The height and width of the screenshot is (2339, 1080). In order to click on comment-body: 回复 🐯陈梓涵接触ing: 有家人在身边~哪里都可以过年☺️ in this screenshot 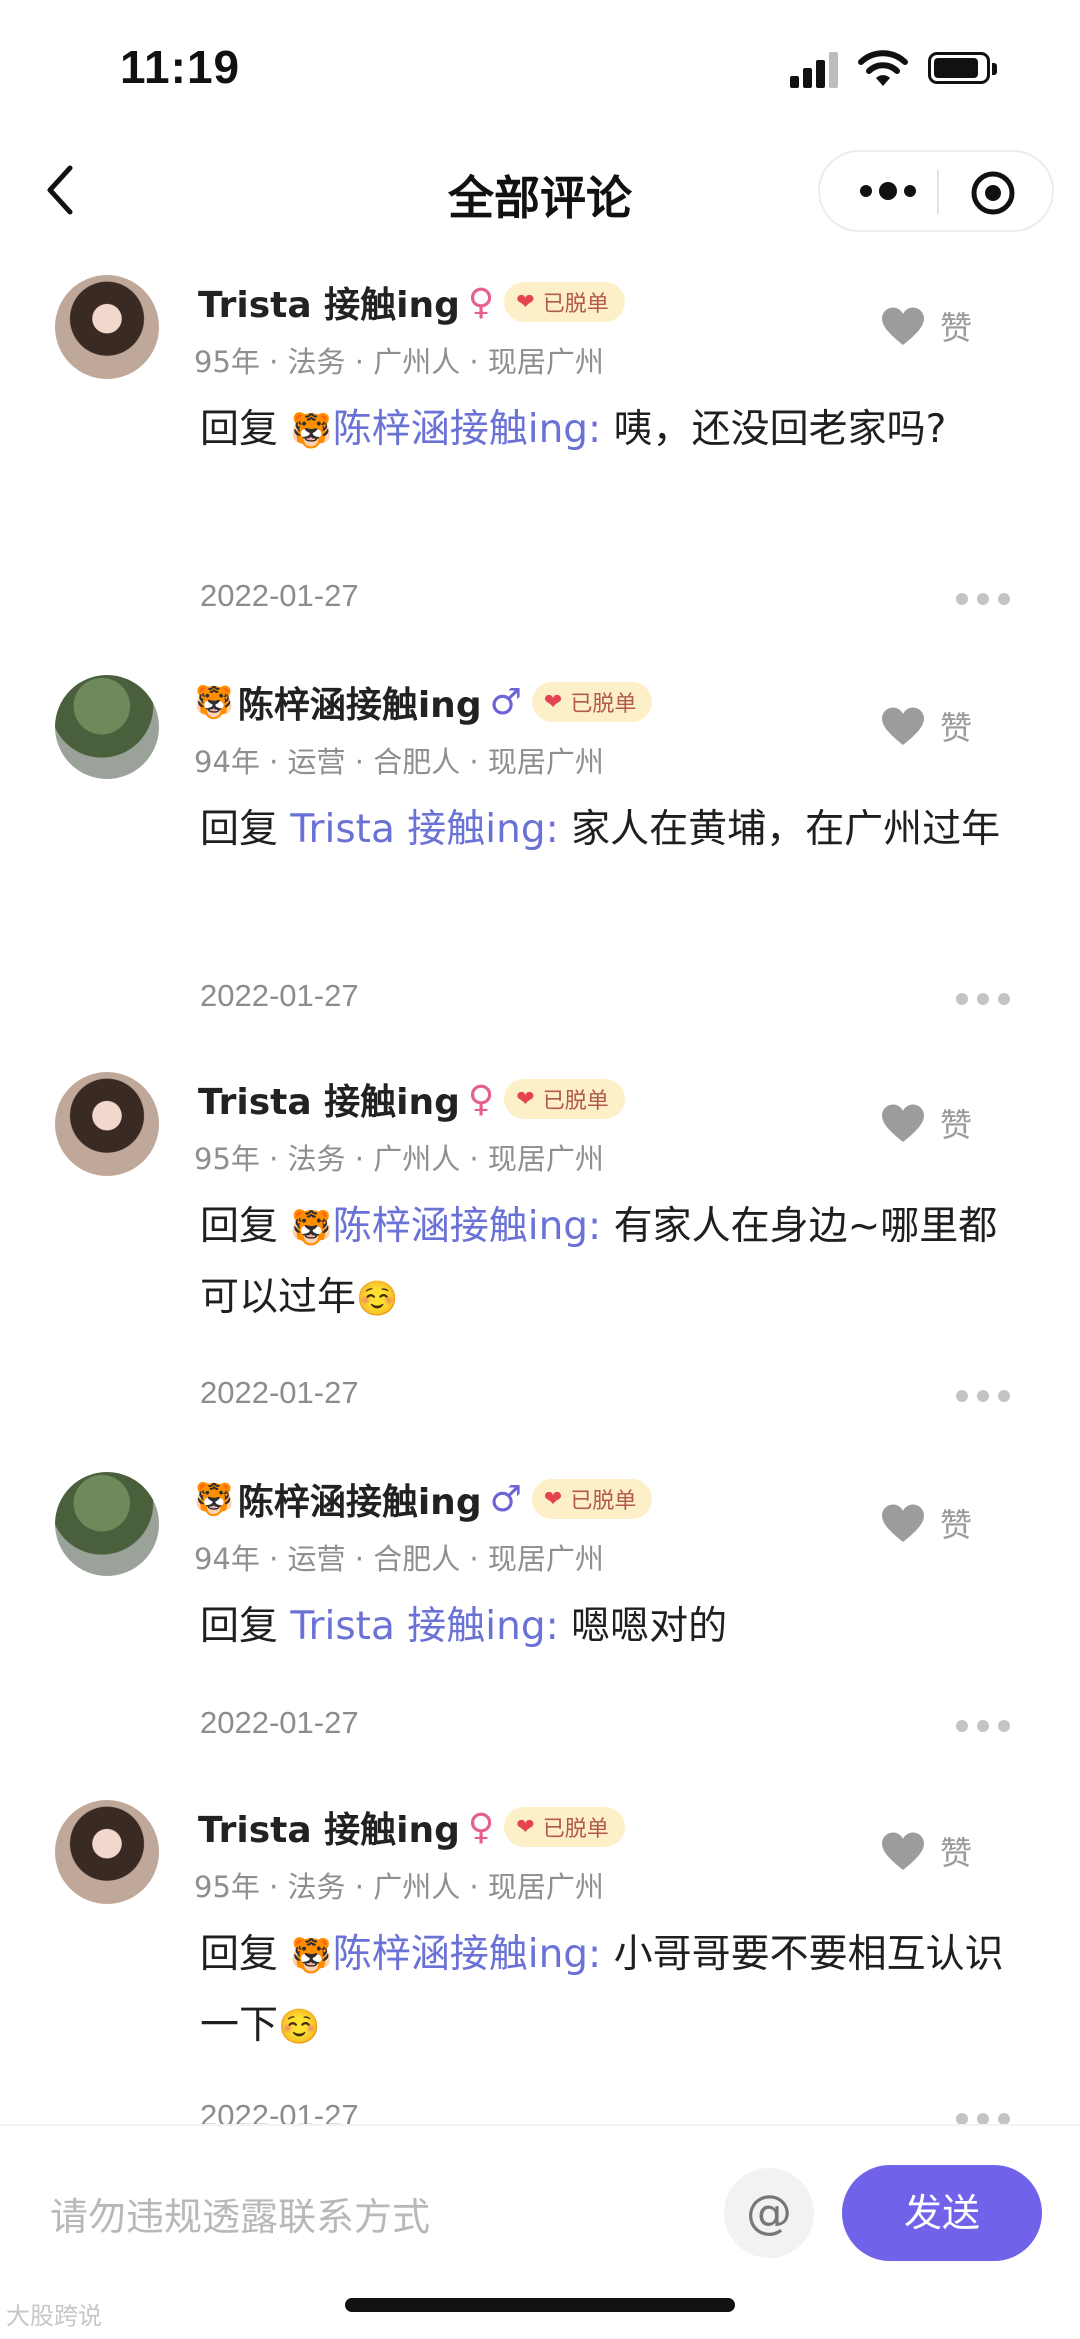, I will do `click(610, 1263)`.